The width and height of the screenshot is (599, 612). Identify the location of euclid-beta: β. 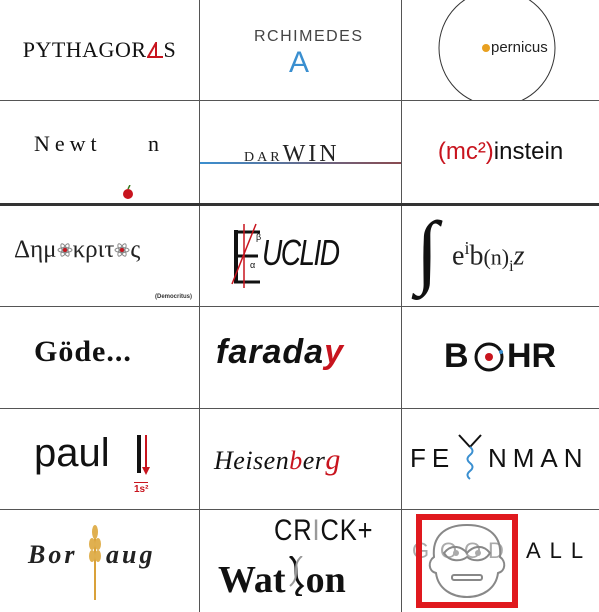
(259, 237).